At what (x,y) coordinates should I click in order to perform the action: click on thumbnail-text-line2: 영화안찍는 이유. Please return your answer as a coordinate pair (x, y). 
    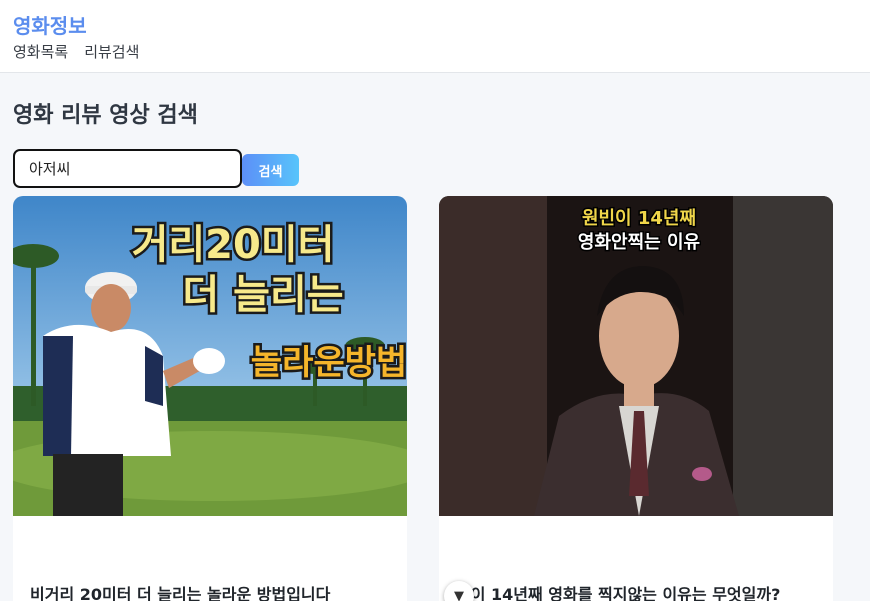
    Looking at the image, I should click on (639, 242).